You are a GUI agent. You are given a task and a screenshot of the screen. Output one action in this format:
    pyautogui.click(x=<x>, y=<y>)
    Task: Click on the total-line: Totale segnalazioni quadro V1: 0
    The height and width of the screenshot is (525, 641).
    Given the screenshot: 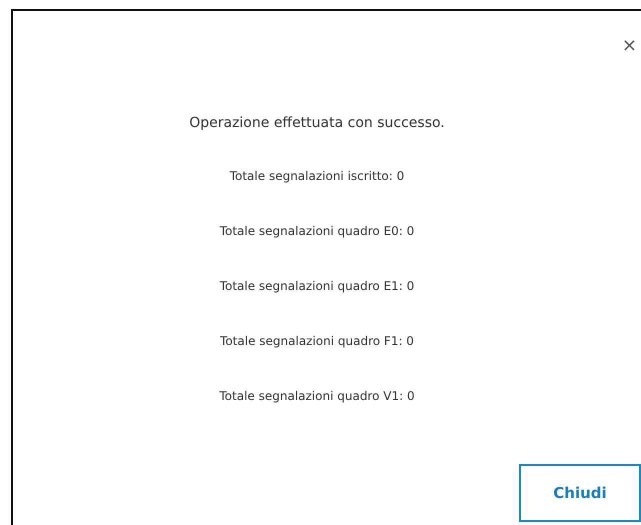 What is the action you would take?
    pyautogui.click(x=317, y=396)
    